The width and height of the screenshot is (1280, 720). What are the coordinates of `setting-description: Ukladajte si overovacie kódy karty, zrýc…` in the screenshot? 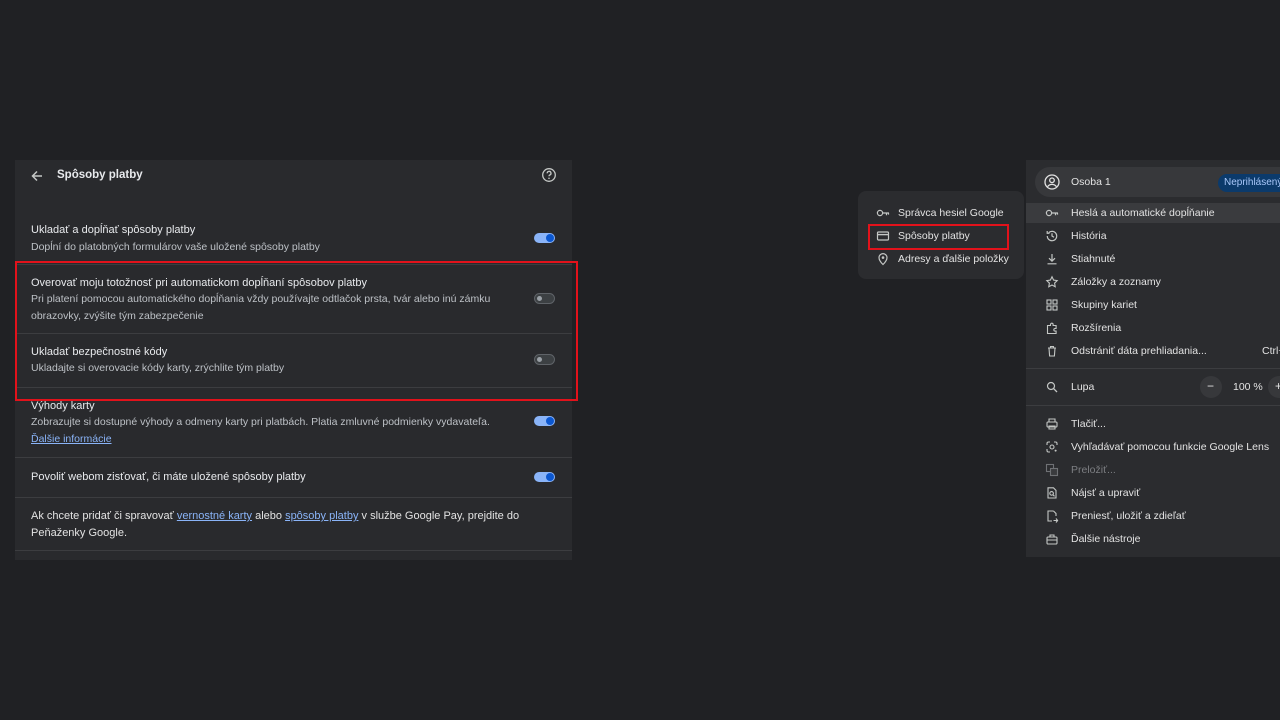 It's located at (158, 368).